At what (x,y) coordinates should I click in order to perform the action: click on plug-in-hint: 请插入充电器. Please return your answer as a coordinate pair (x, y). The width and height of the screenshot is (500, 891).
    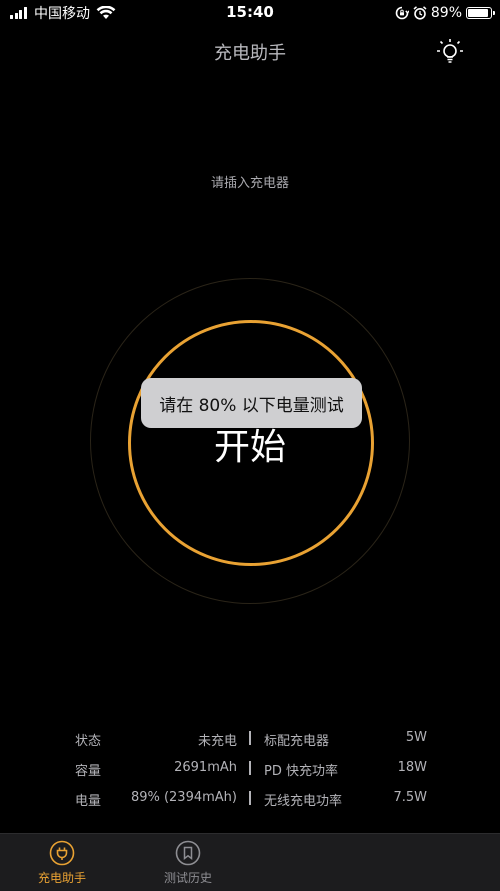
    Looking at the image, I should click on (249, 183).